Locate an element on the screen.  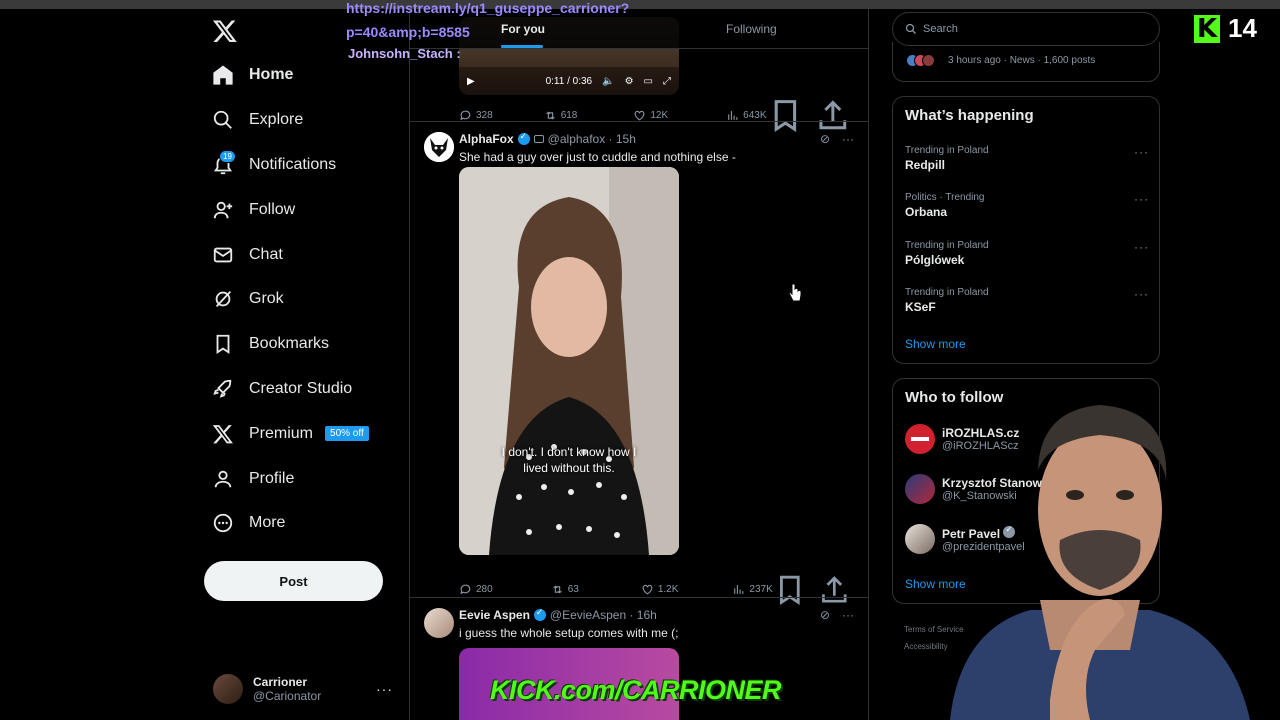
heart-icon is located at coordinates (640, 115).